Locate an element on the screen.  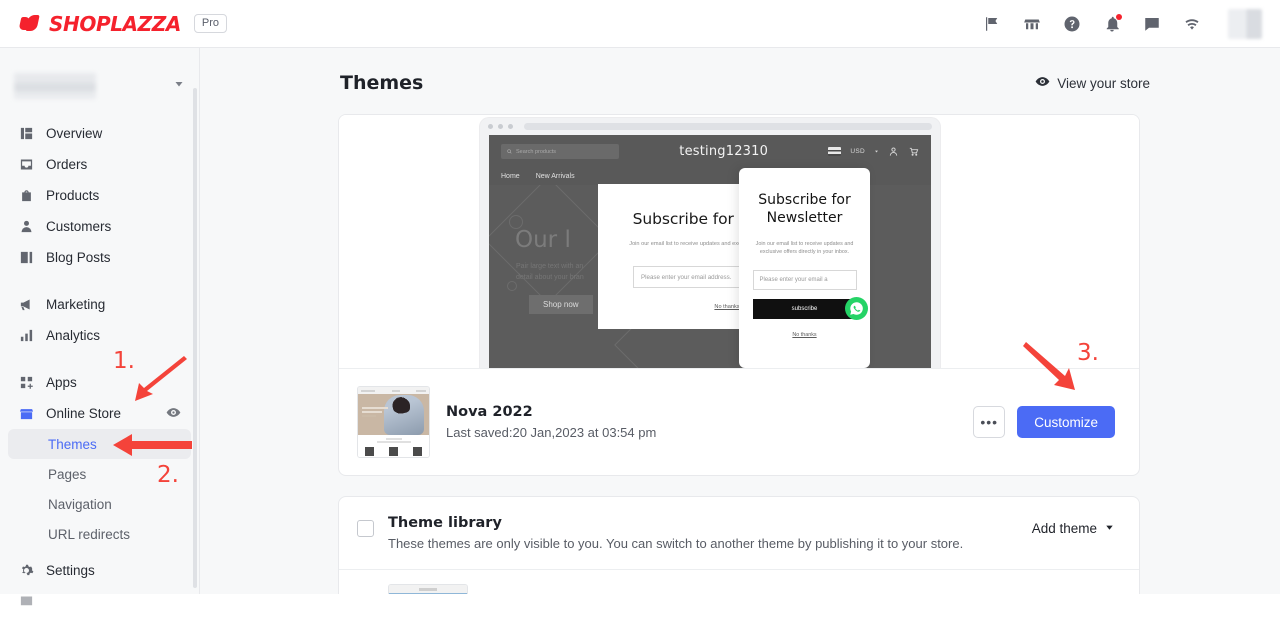
add-theme-label: Add theme is located at coordinates (1064, 528).